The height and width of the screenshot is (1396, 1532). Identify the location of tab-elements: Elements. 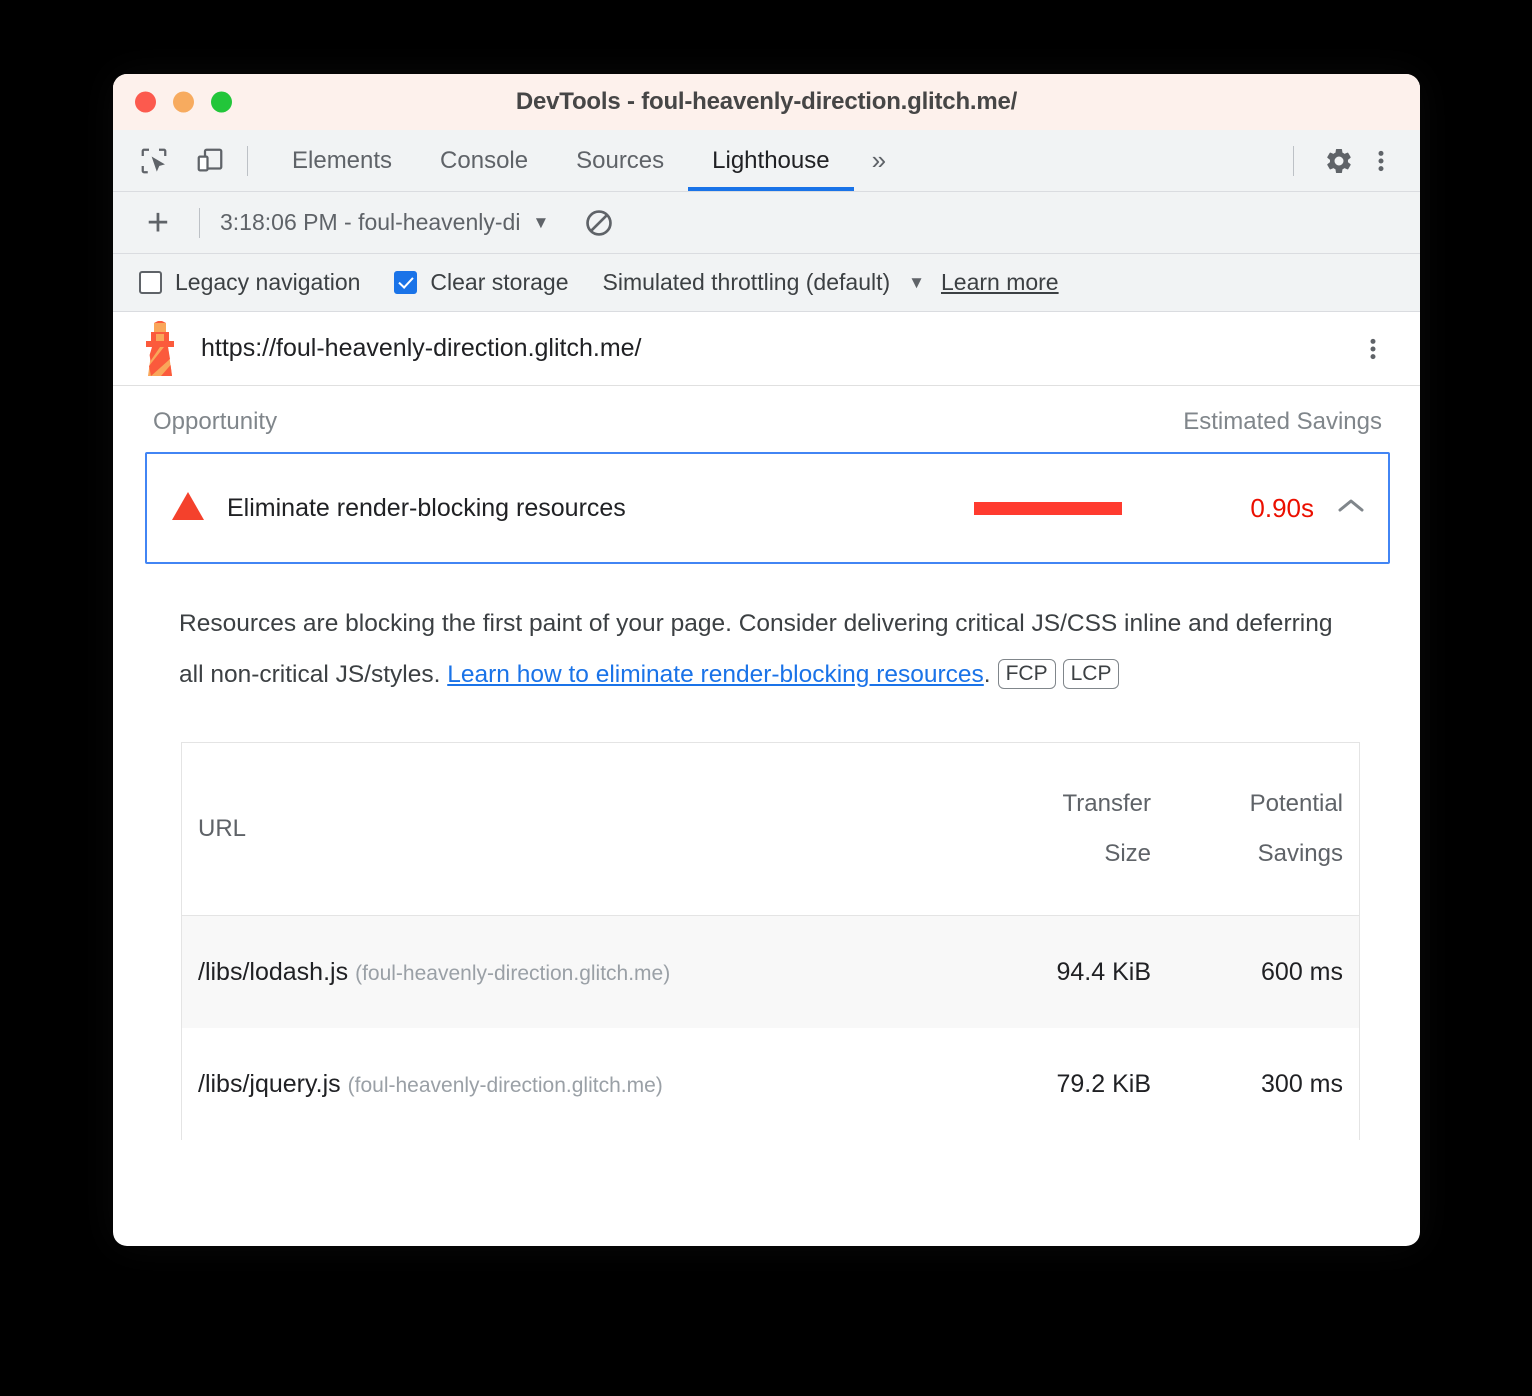
(342, 160).